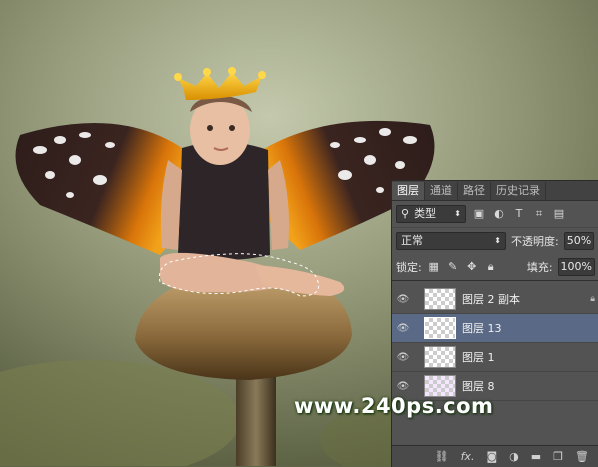 The image size is (598, 467). What do you see at coordinates (535, 241) in the screenshot?
I see `opacity-label: 不透明度:` at bounding box center [535, 241].